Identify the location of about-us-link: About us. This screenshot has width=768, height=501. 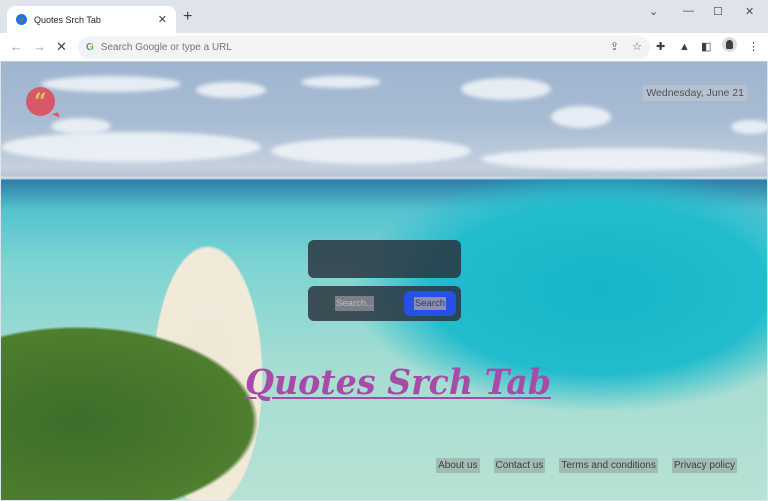
(458, 465).